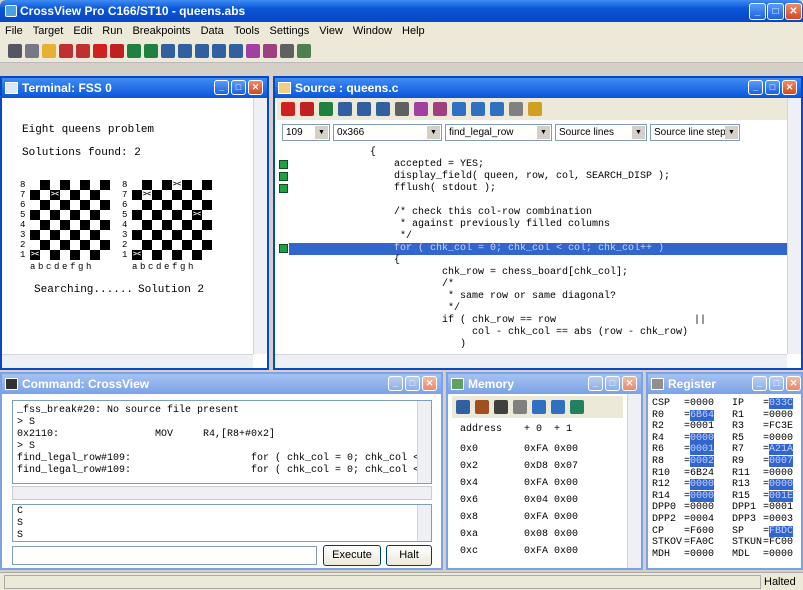  What do you see at coordinates (793, 11) in the screenshot?
I see `close-button: ✕` at bounding box center [793, 11].